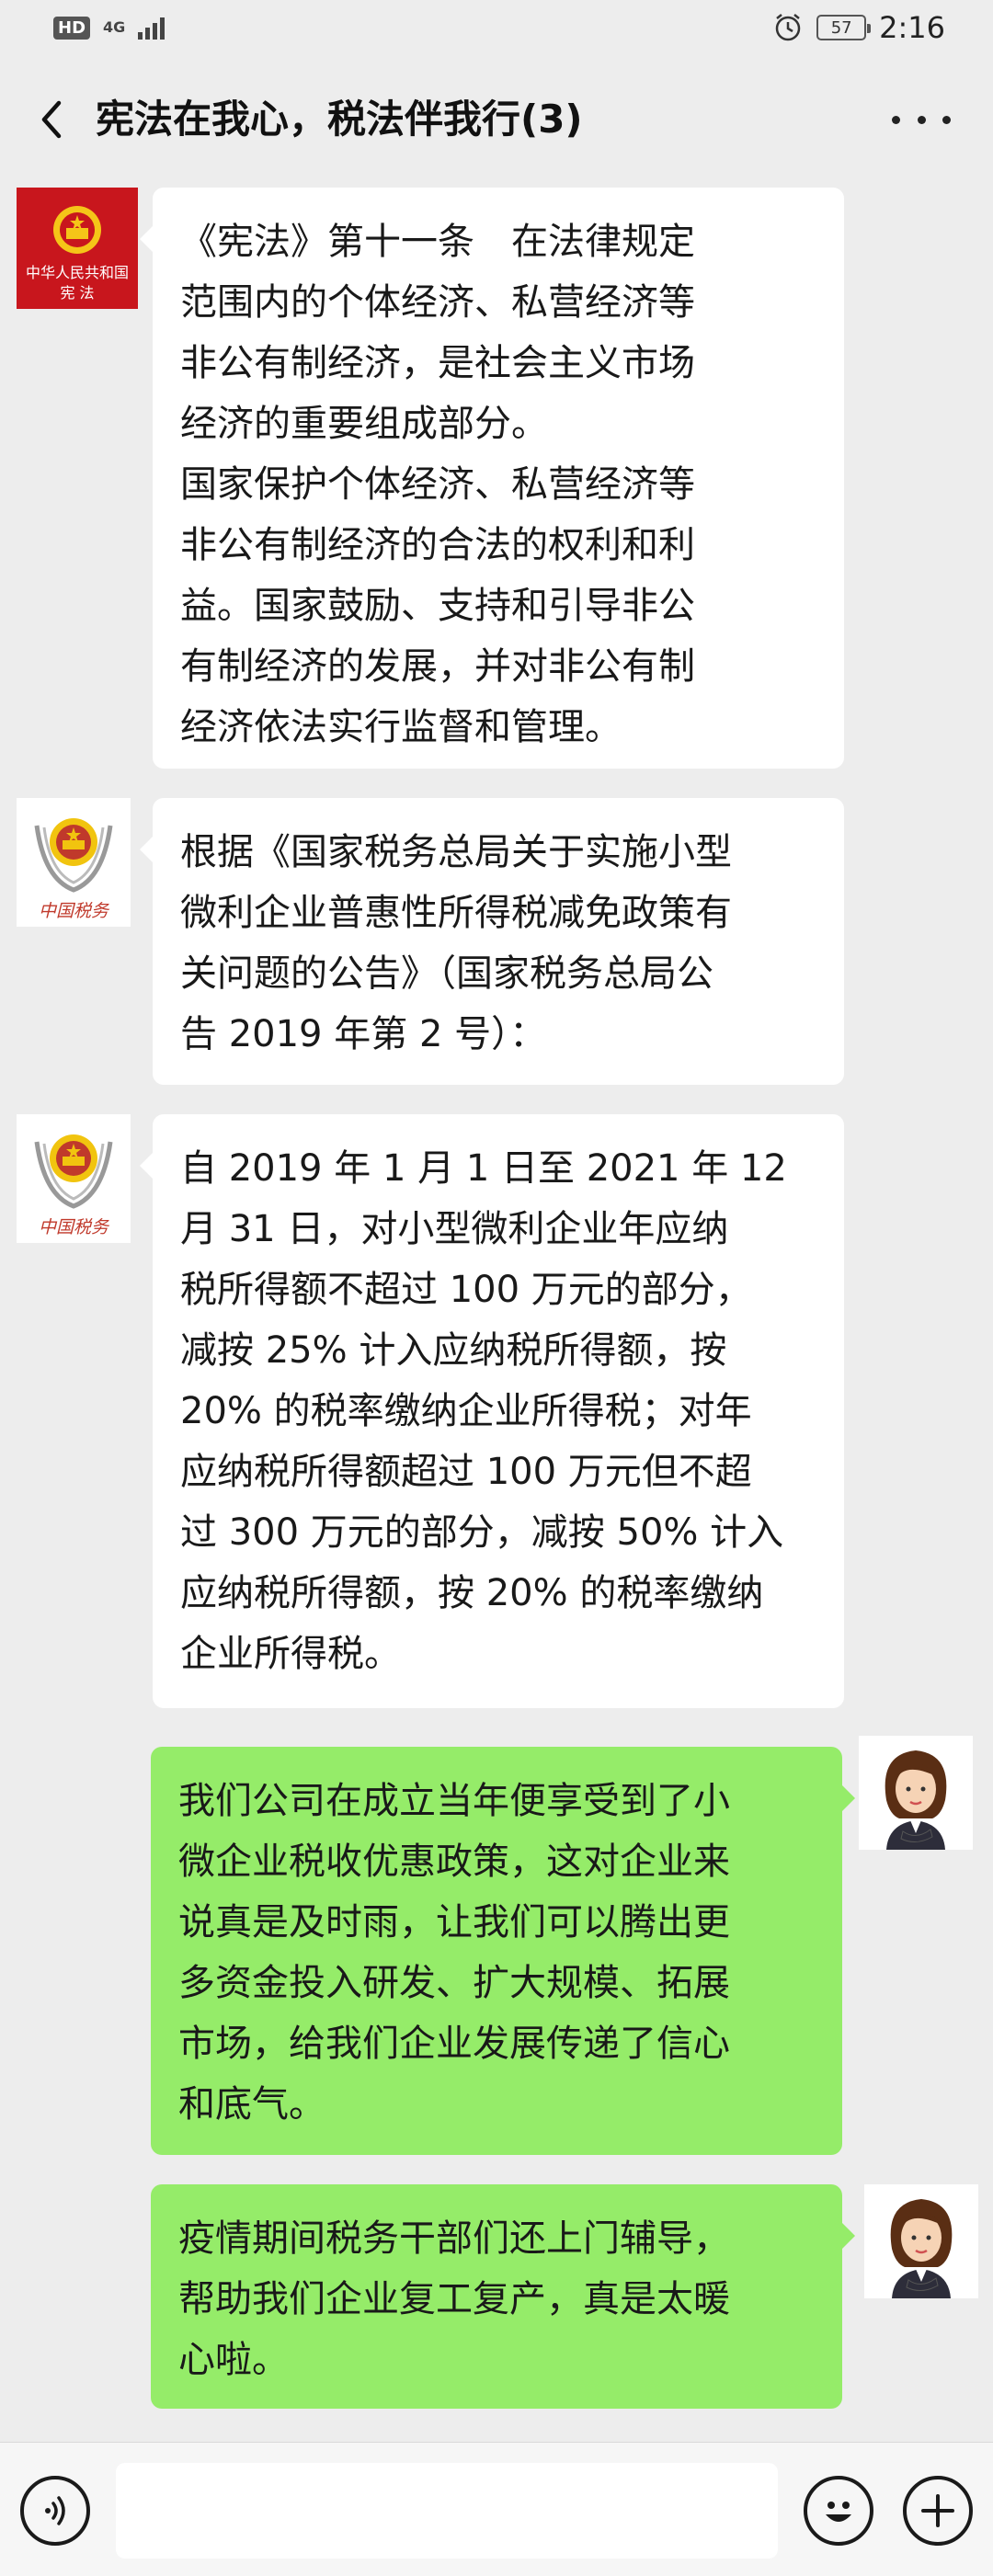 The height and width of the screenshot is (2576, 993). Describe the element at coordinates (496, 27) in the screenshot. I see `status-bar: HD 4G 57 2:16` at that location.